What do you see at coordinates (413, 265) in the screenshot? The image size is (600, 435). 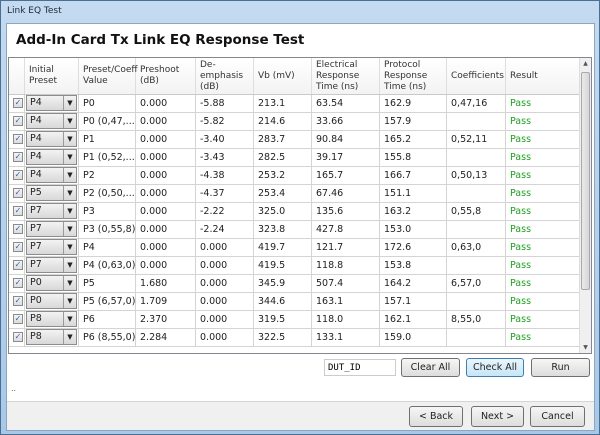 I see `protocol-response-cell: 153.8` at bounding box center [413, 265].